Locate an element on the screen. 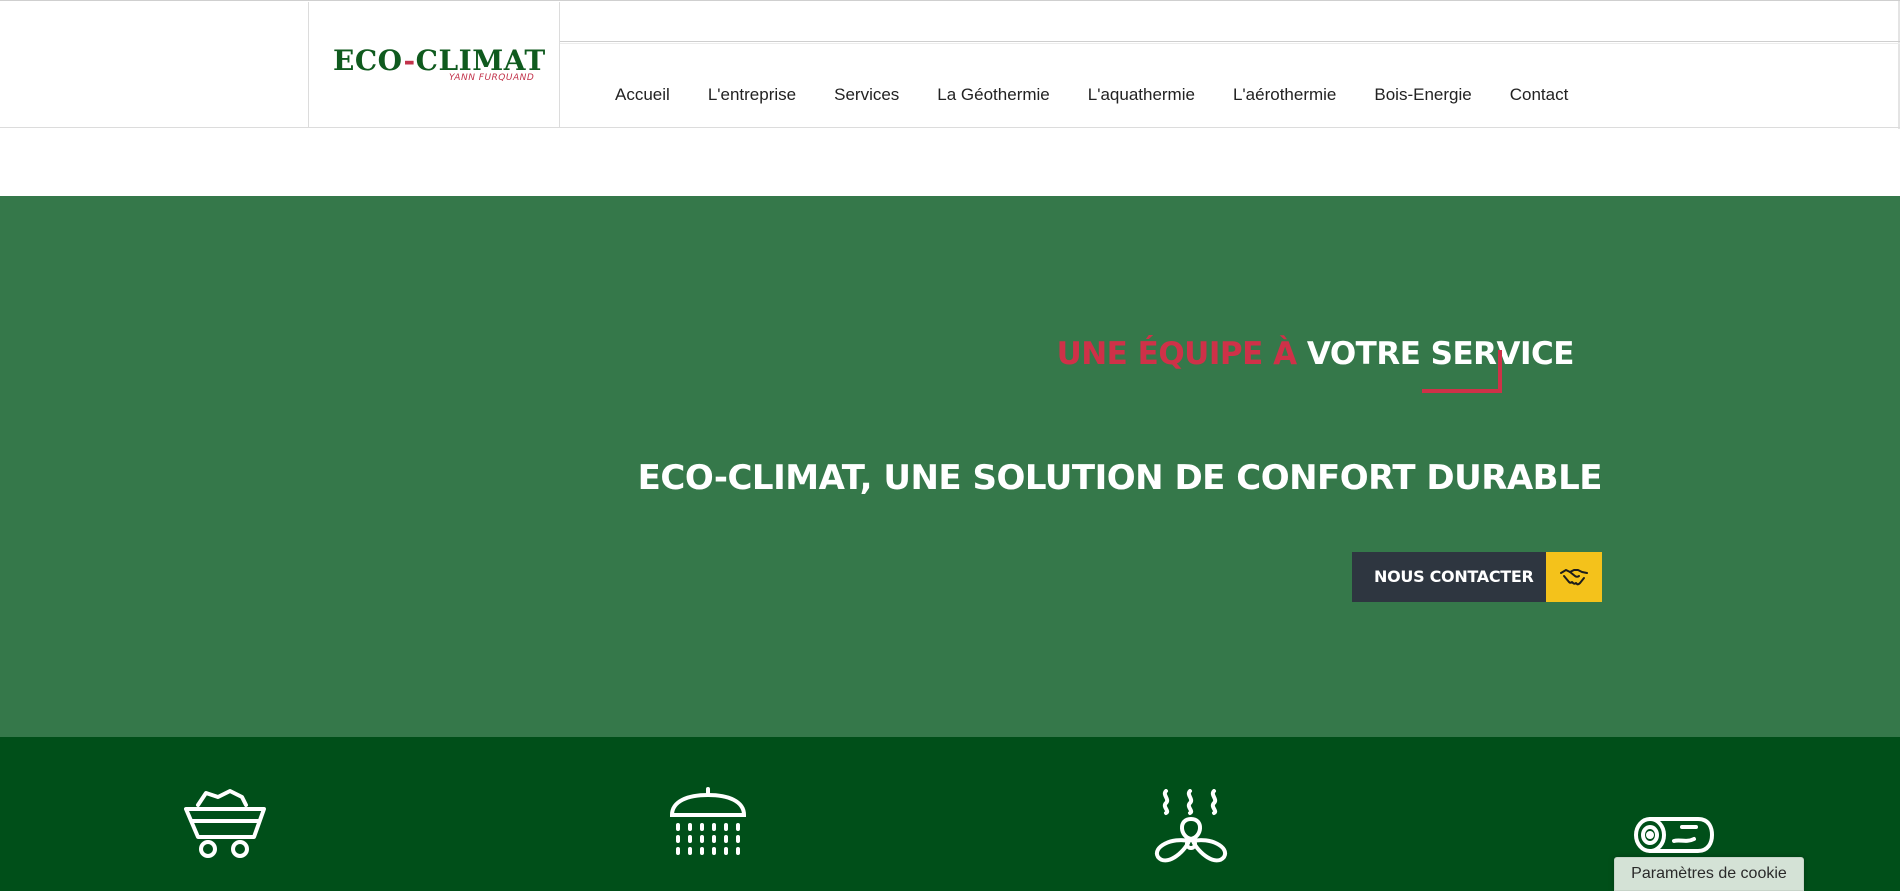 Image resolution: width=1900 pixels, height=891 pixels. wood-log-icon is located at coordinates (1674, 837).